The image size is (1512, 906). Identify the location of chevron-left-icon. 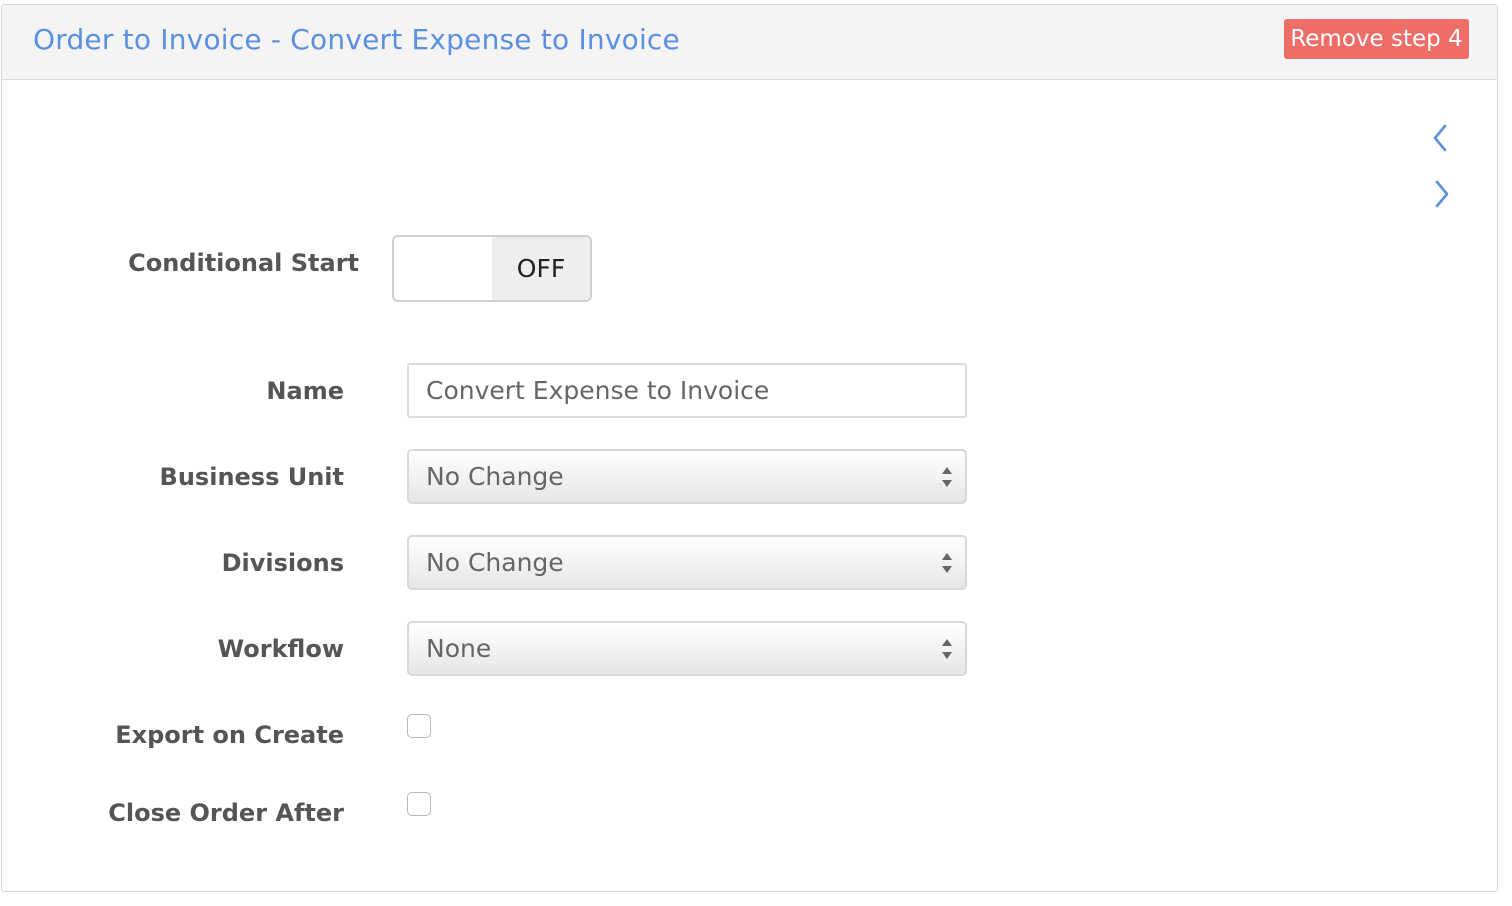
(1441, 138).